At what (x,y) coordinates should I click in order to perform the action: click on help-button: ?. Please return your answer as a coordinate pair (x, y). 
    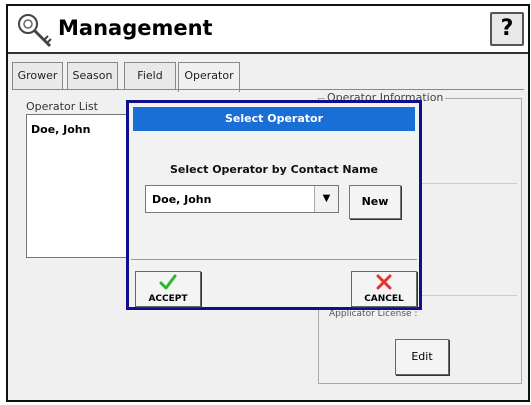
    Looking at the image, I should click on (507, 29).